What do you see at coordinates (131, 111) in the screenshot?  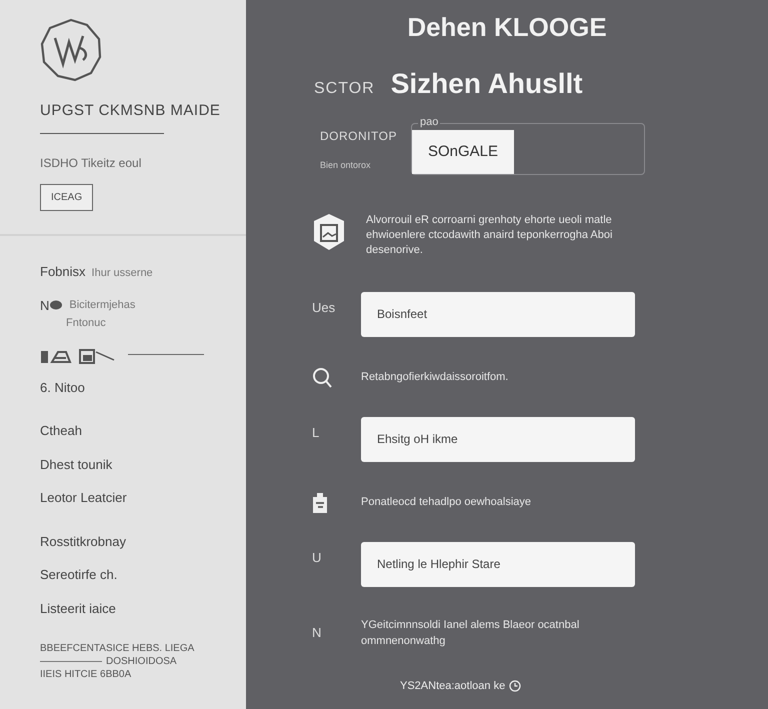 I see `sidebar-title: UPGST CKMSNB MAIDE` at bounding box center [131, 111].